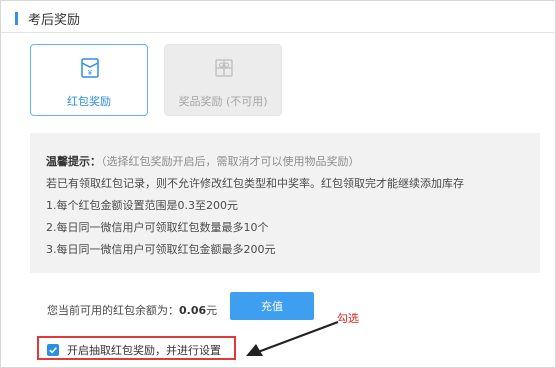  Describe the element at coordinates (212, 310) in the screenshot. I see `balance-unit: 元` at that location.